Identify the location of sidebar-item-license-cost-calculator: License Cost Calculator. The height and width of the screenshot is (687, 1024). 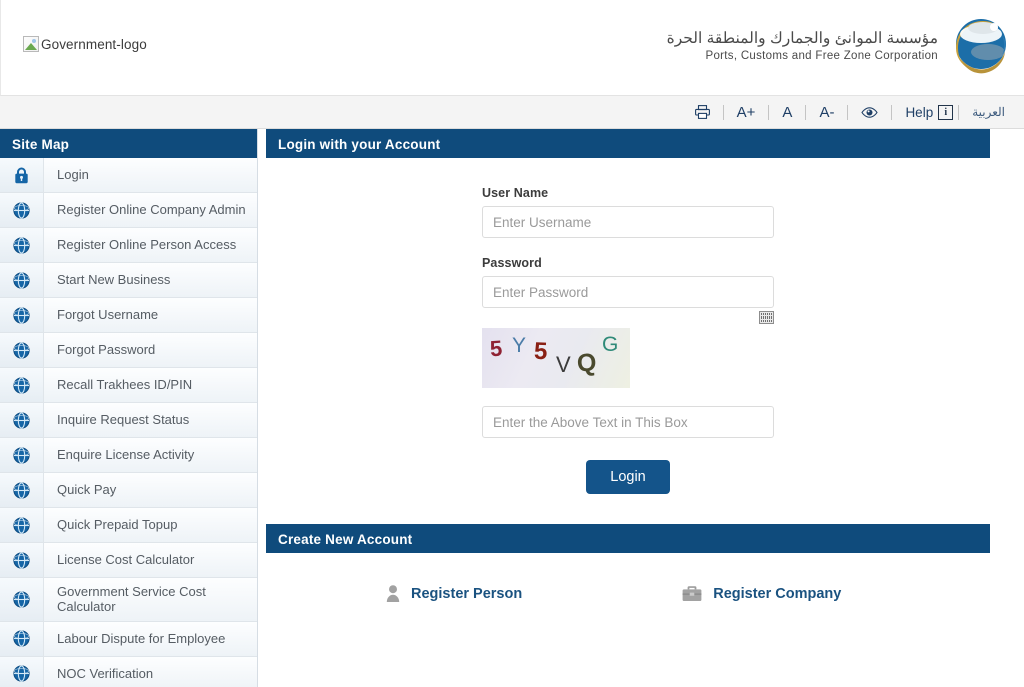
(128, 560).